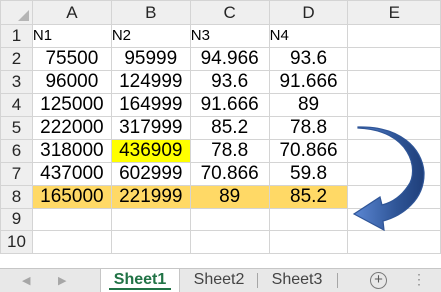 This screenshot has height=292, width=441. I want to click on data-cell: 125000, so click(71, 104).